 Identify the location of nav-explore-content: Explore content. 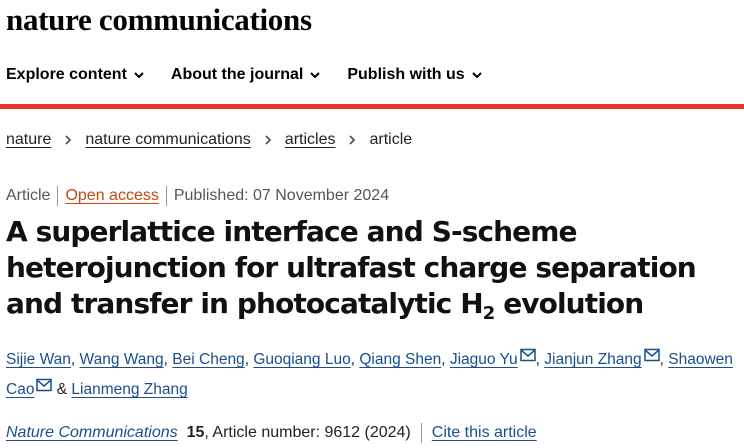
(75, 75).